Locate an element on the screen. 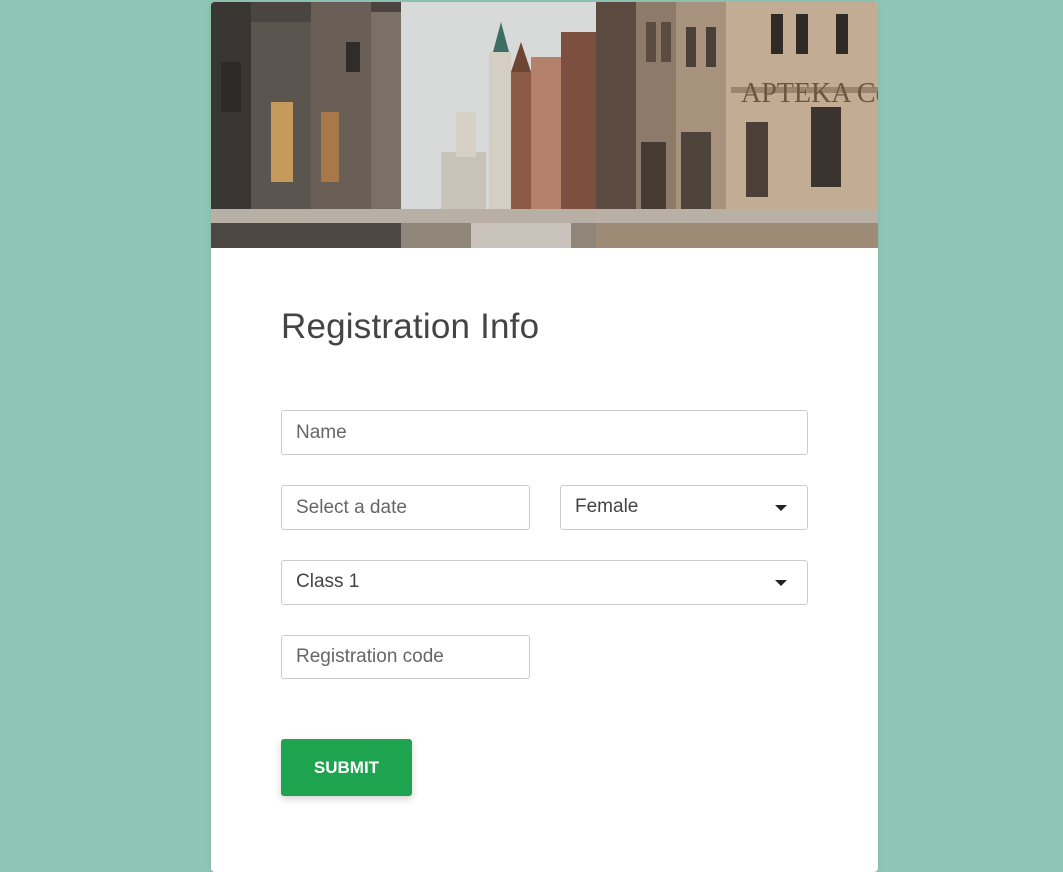 The height and width of the screenshot is (872, 1063). date-input is located at coordinates (405, 507).